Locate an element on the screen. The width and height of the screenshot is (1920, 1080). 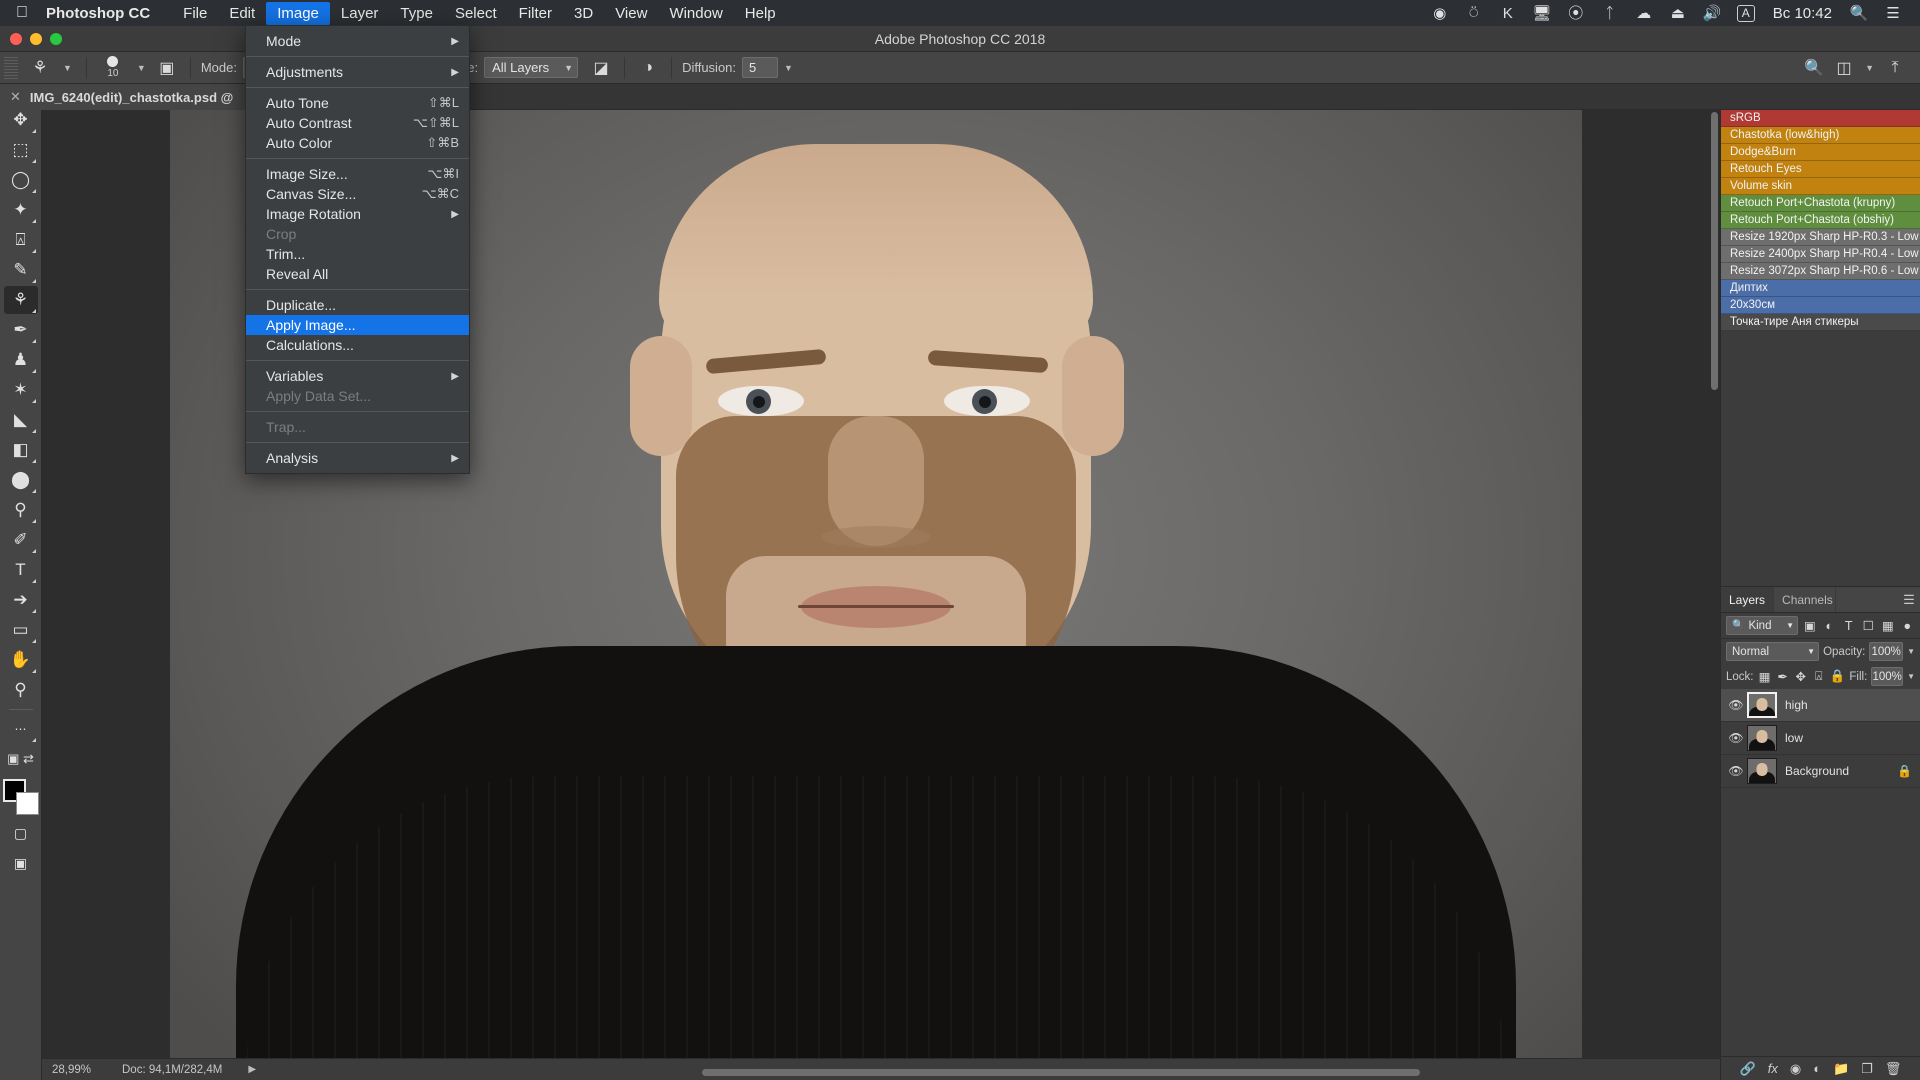
action-item: Volume skin is located at coordinates (1820, 186).